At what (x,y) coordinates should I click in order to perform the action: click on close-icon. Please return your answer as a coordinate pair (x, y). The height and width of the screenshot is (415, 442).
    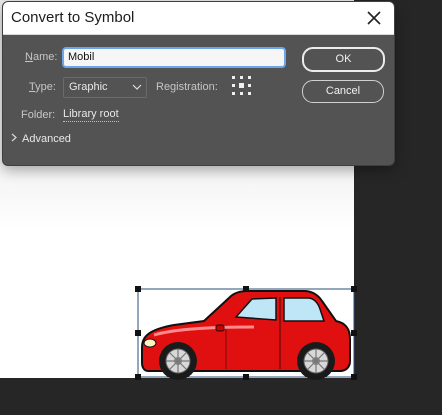
    Looking at the image, I should click on (374, 18).